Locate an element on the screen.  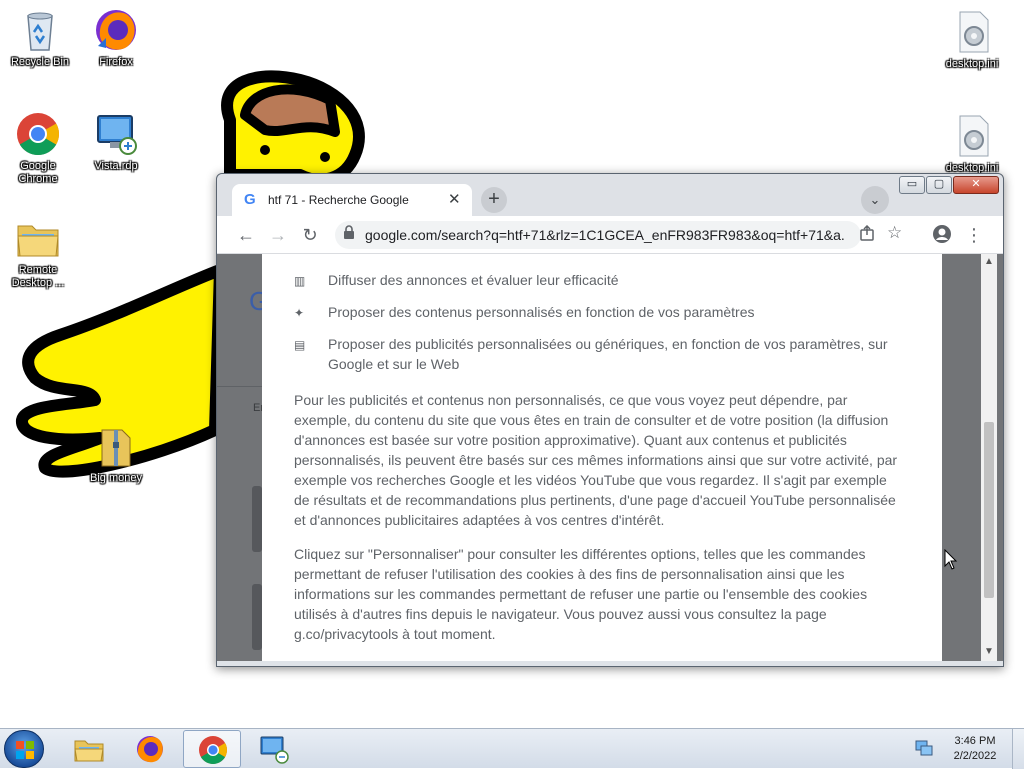
rdp-file-icon is located at coordinates (116, 134).